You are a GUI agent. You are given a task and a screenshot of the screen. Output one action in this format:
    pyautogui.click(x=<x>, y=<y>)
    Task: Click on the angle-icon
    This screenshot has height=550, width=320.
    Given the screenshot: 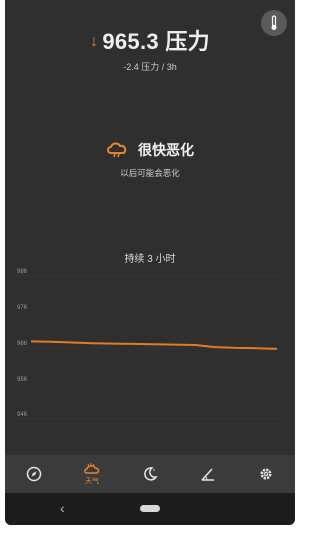 What is the action you would take?
    pyautogui.click(x=207, y=474)
    